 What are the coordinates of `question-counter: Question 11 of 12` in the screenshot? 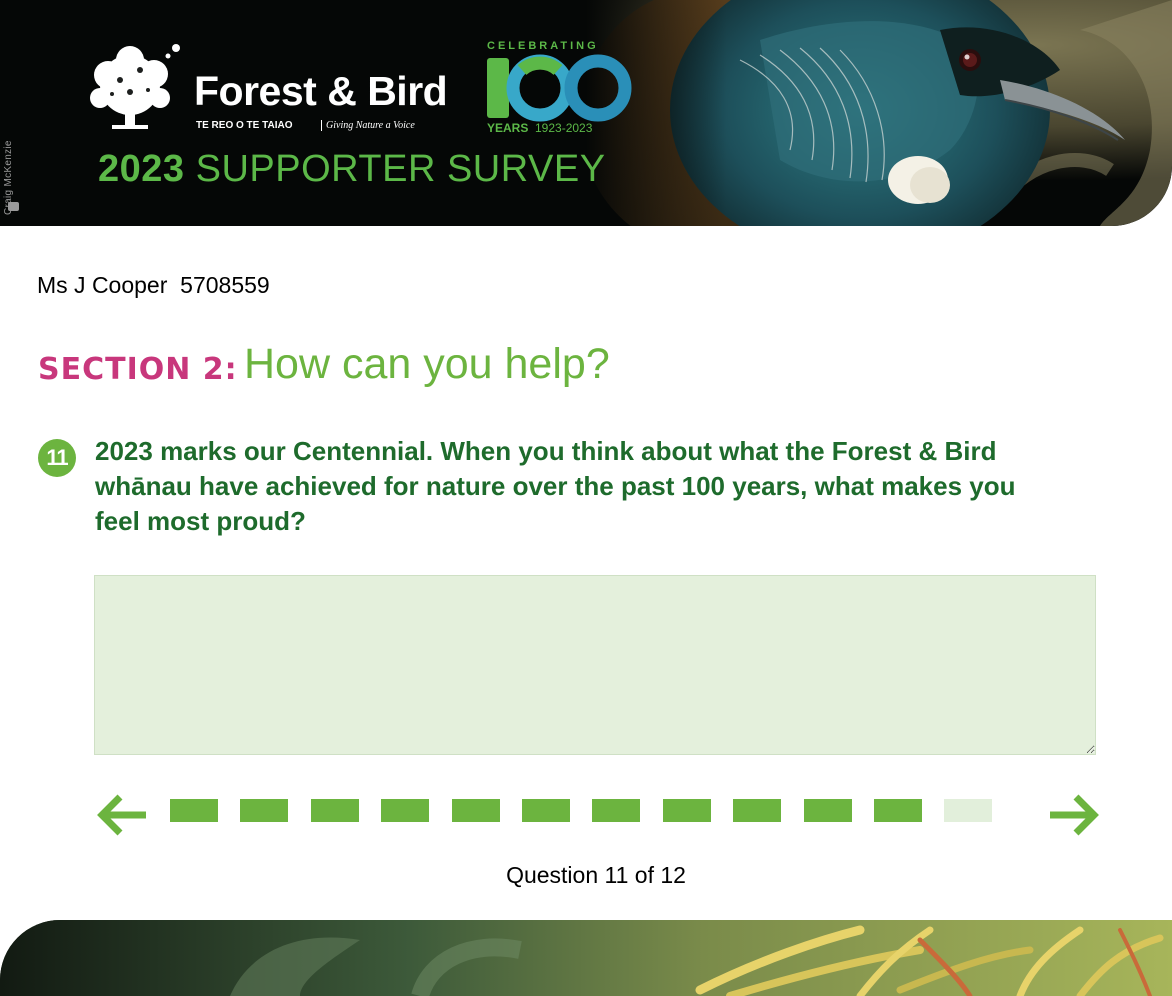 It's located at (596, 875).